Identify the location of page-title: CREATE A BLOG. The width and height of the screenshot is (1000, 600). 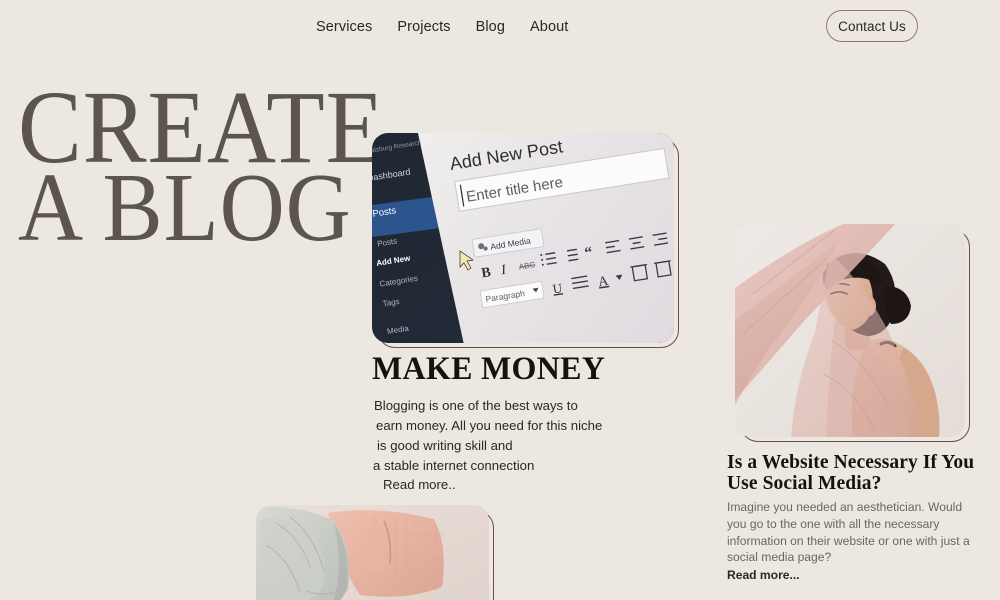
(201, 169).